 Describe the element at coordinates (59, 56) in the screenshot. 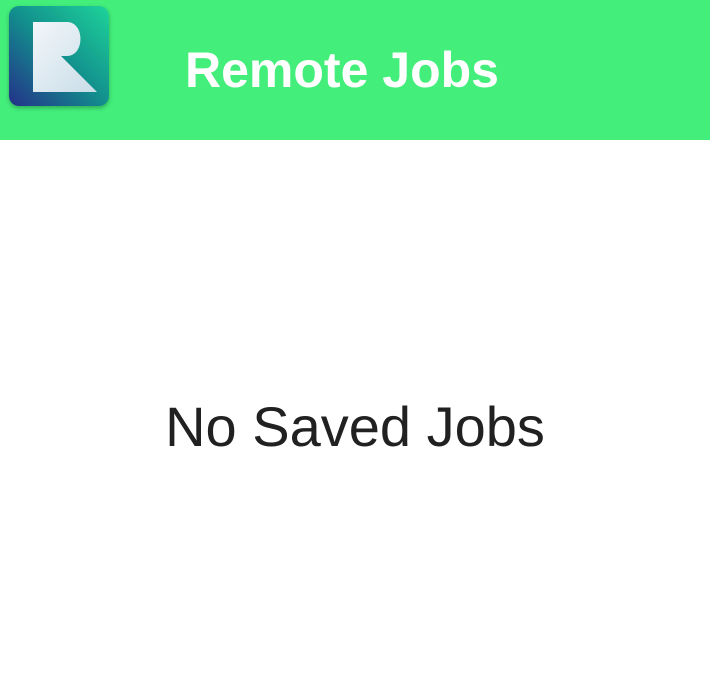

I see `remote-jobs-logo-icon` at that location.